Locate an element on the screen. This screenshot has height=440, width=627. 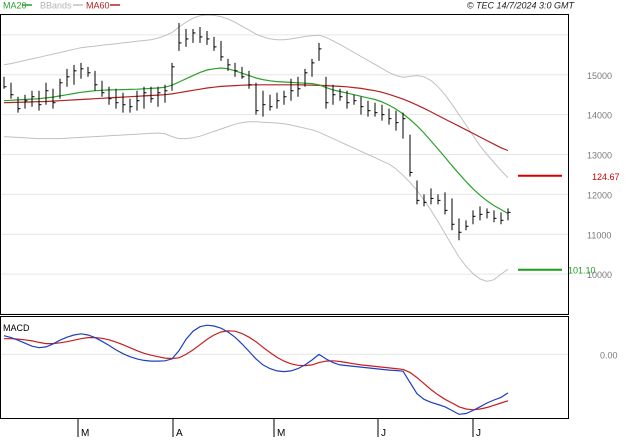
legend-label-ma20: MA20 is located at coordinates (15, 6).